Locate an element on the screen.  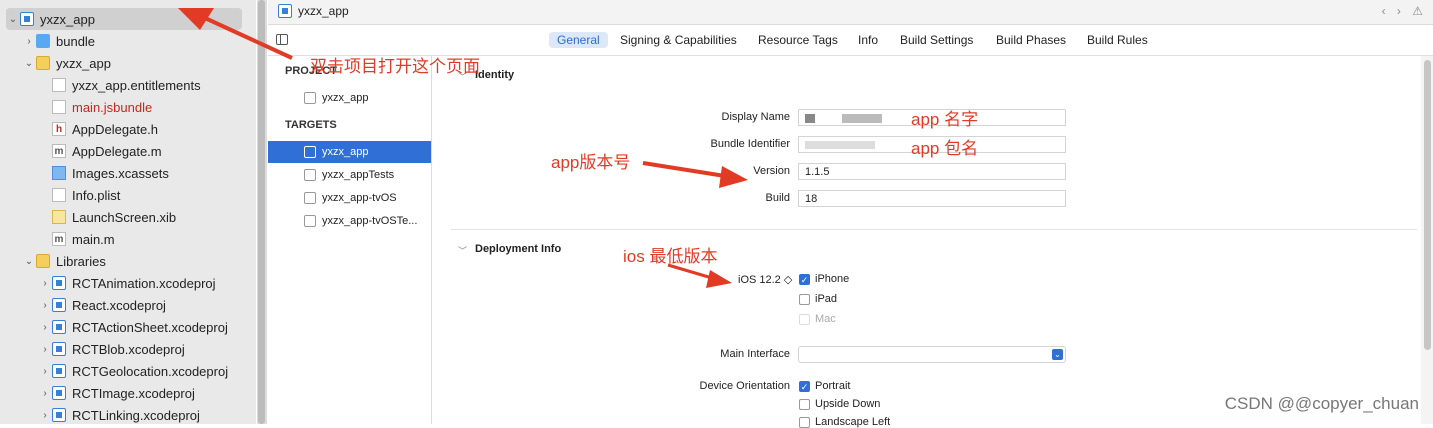
watermark: CSDN @@copyer_chuan is located at coordinates (1321, 403).